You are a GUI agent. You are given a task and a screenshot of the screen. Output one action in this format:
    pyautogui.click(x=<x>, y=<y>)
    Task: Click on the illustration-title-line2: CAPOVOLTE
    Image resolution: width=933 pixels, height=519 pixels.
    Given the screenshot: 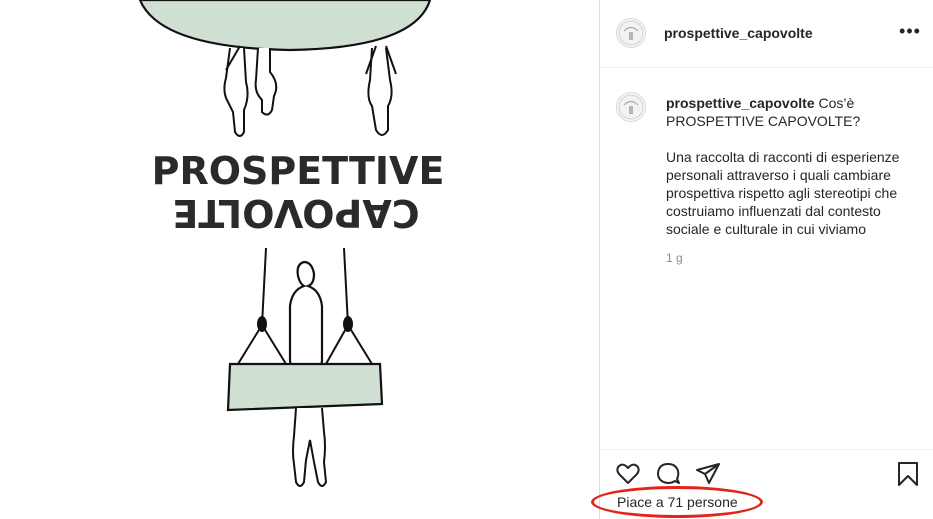 What is the action you would take?
    pyautogui.click(x=295, y=213)
    